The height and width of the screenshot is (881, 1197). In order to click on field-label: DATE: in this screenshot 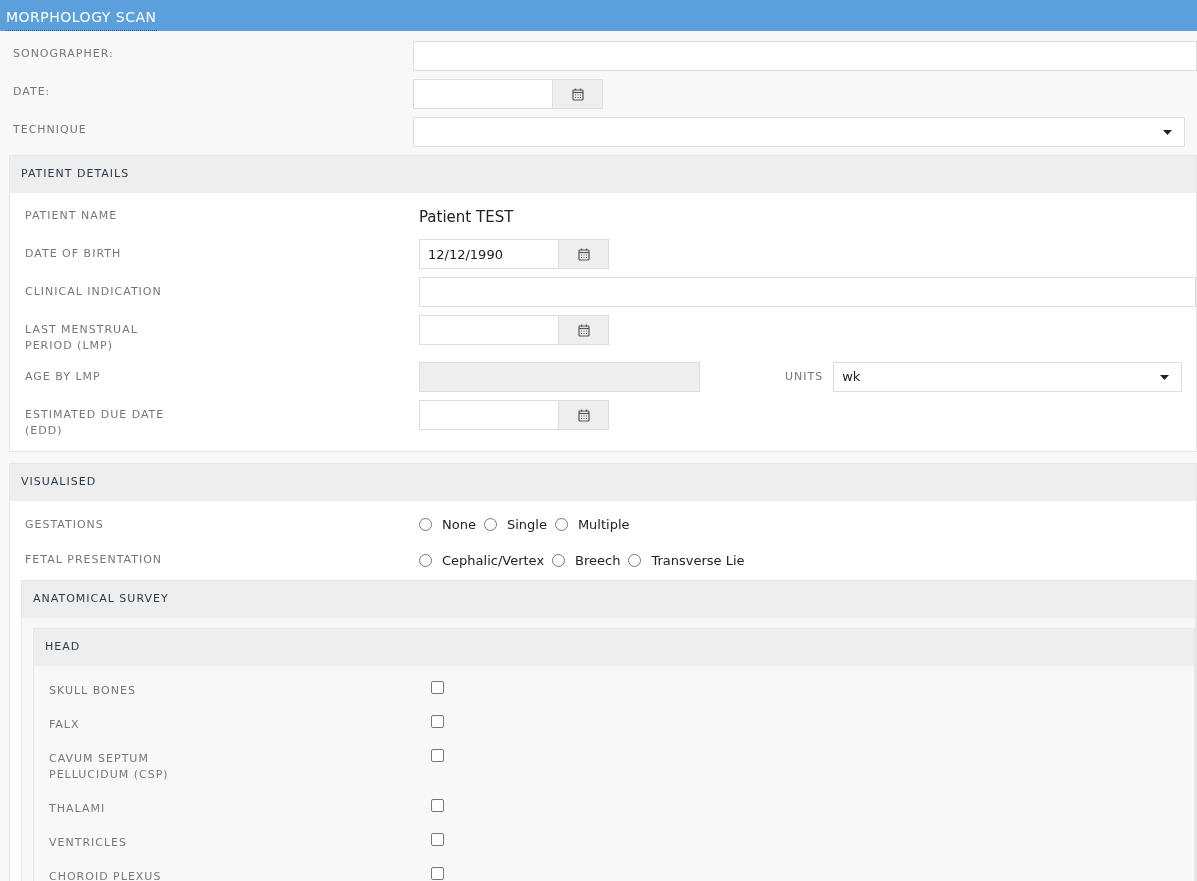, I will do `click(32, 92)`.